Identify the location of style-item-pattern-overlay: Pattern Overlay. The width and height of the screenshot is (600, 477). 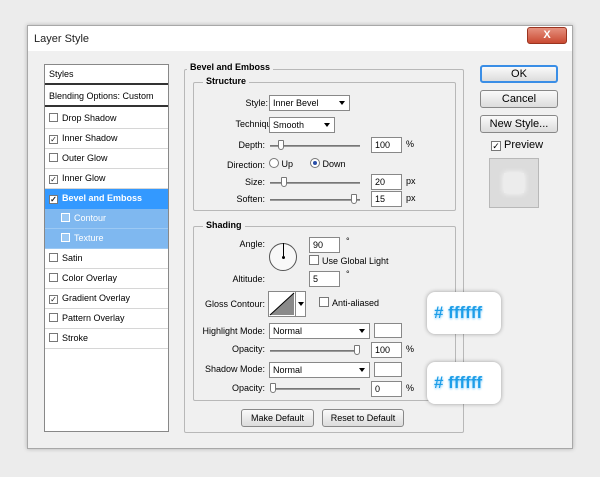
(106, 319).